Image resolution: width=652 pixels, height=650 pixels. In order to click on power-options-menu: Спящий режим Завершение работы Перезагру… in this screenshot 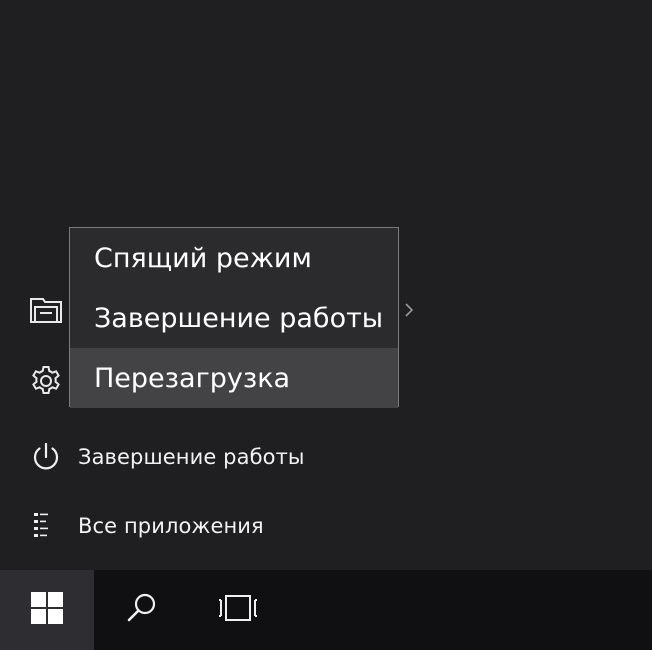, I will do `click(234, 317)`.